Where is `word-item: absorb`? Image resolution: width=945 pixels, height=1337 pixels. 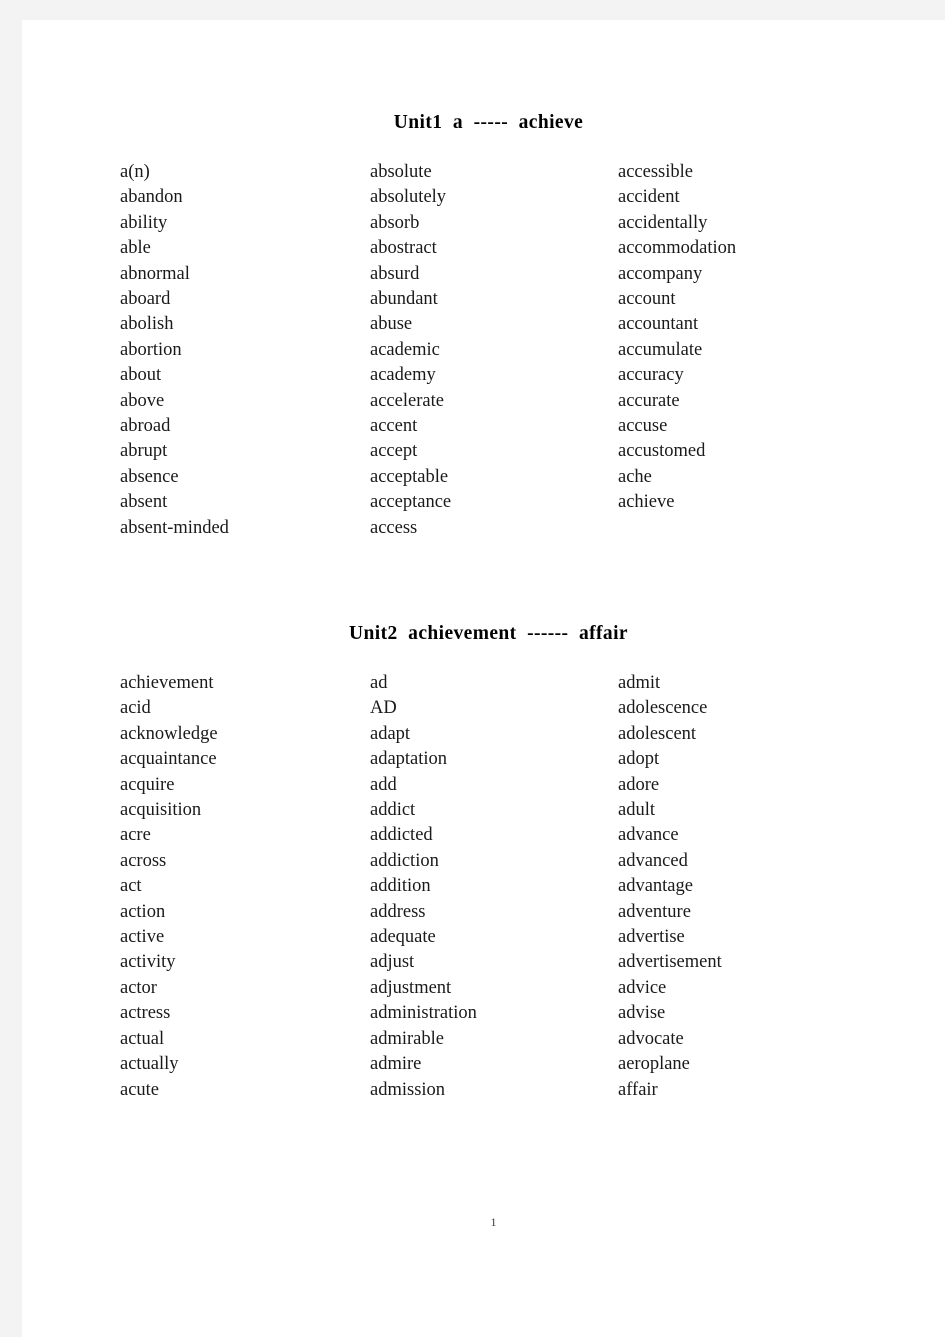
word-item: absorb is located at coordinates (395, 222).